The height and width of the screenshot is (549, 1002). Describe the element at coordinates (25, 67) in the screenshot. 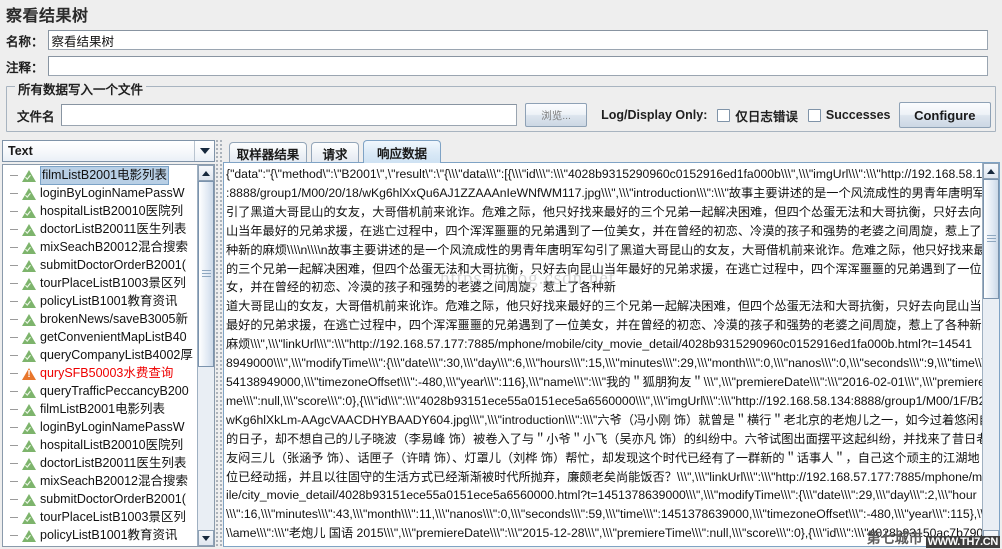

I see `comment-label: 注释：` at that location.